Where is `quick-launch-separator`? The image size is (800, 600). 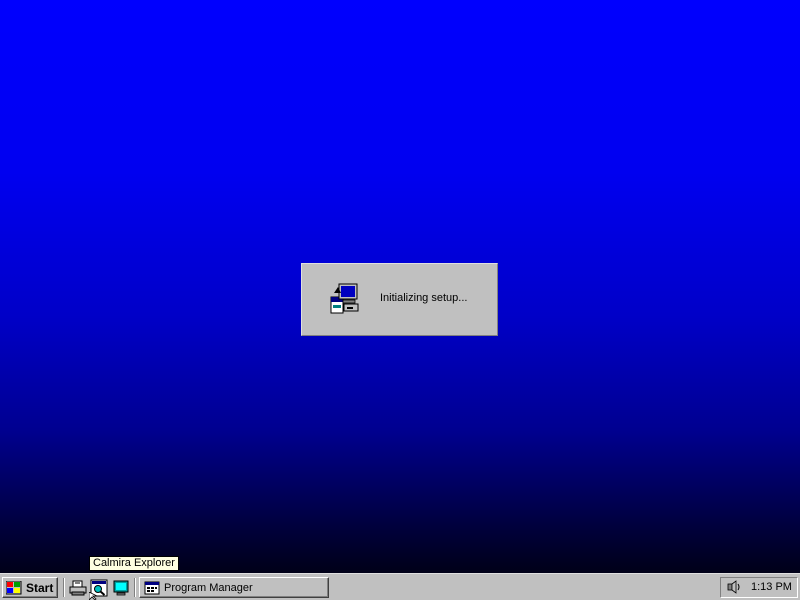 quick-launch-separator is located at coordinates (64, 587).